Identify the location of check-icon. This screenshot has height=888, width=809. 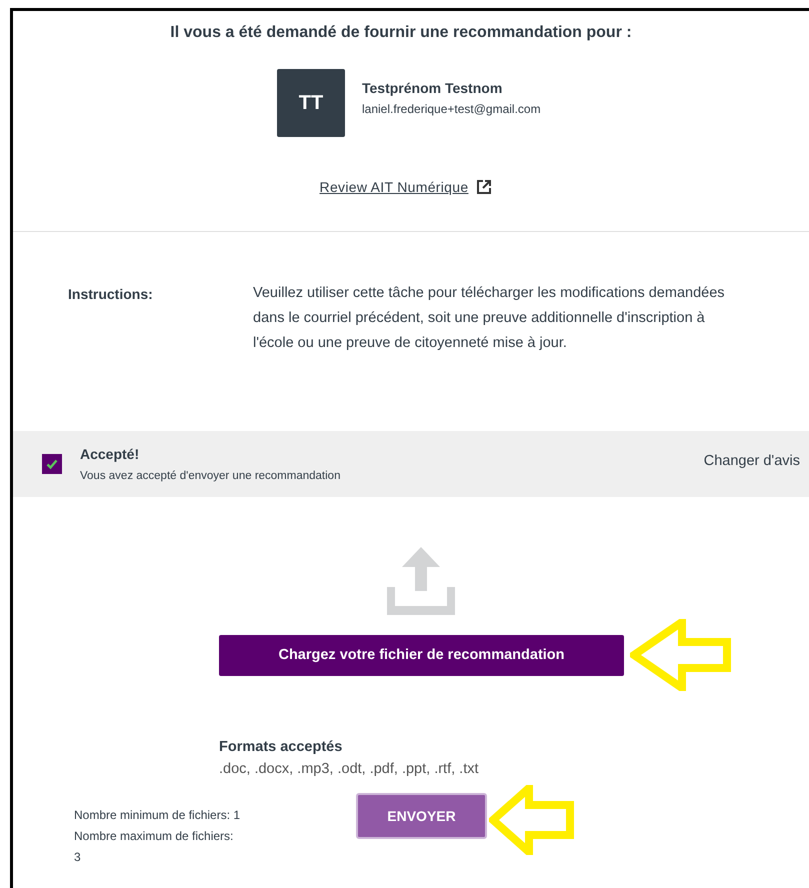
(52, 464).